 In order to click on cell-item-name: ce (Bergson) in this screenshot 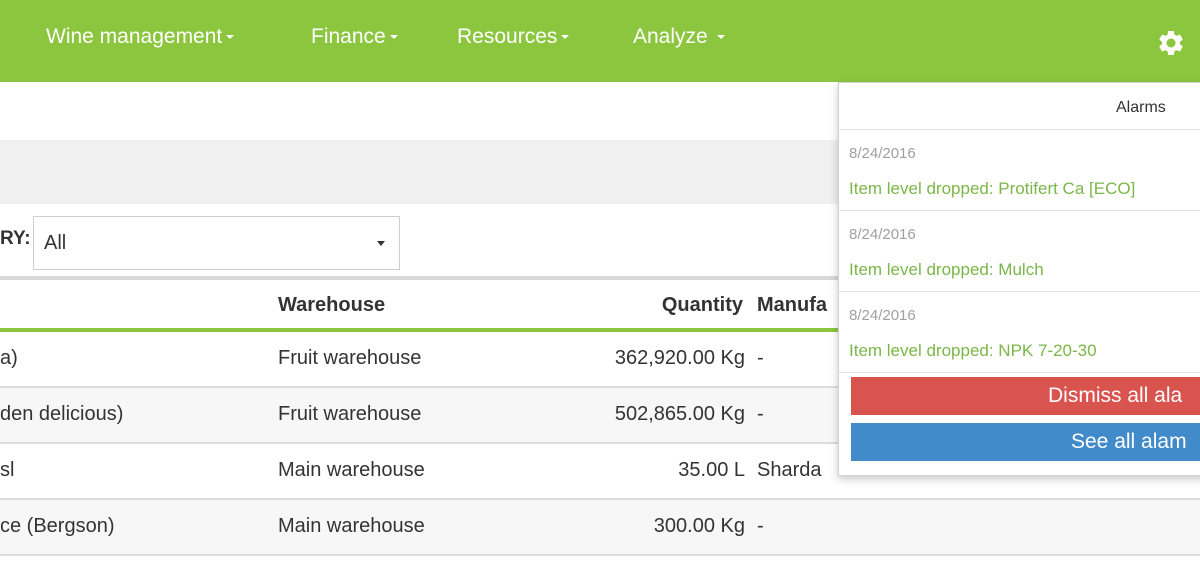, I will do `click(57, 526)`.